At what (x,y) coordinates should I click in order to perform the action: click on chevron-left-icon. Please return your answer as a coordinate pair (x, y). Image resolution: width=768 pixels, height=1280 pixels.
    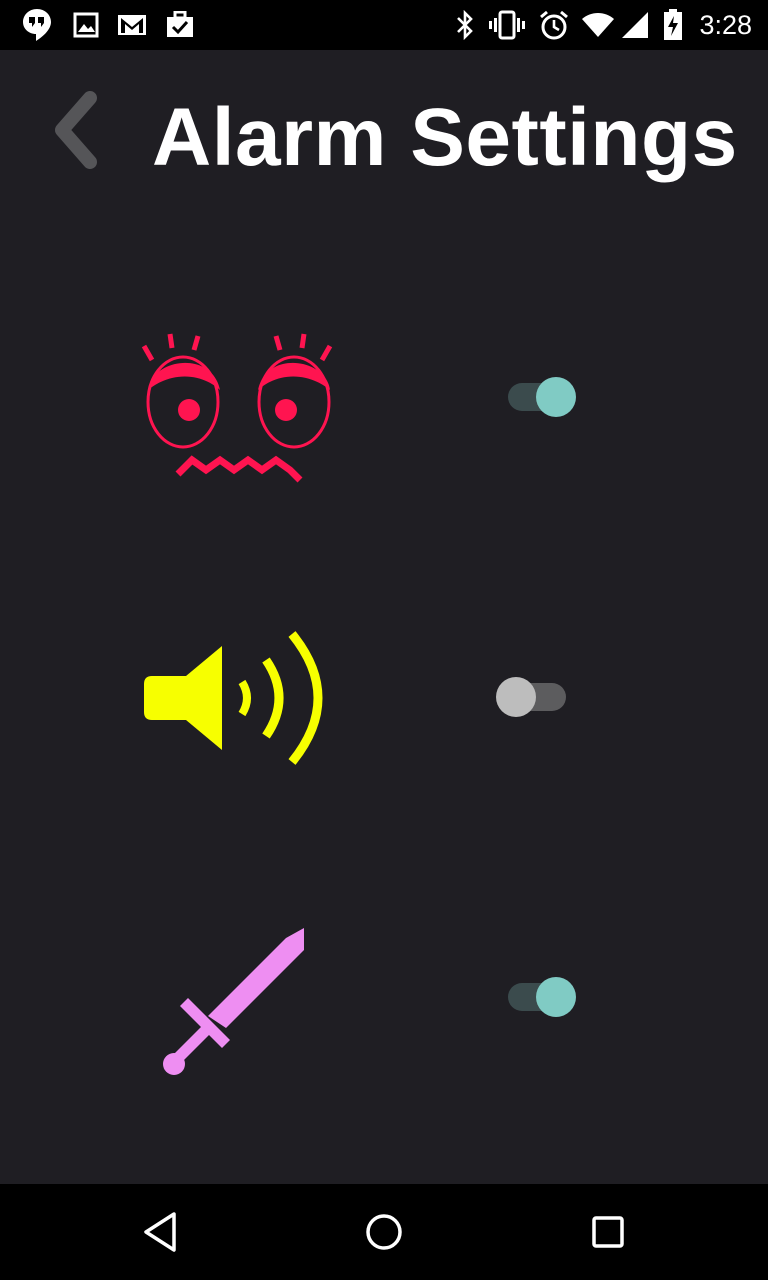
    Looking at the image, I should click on (76, 130).